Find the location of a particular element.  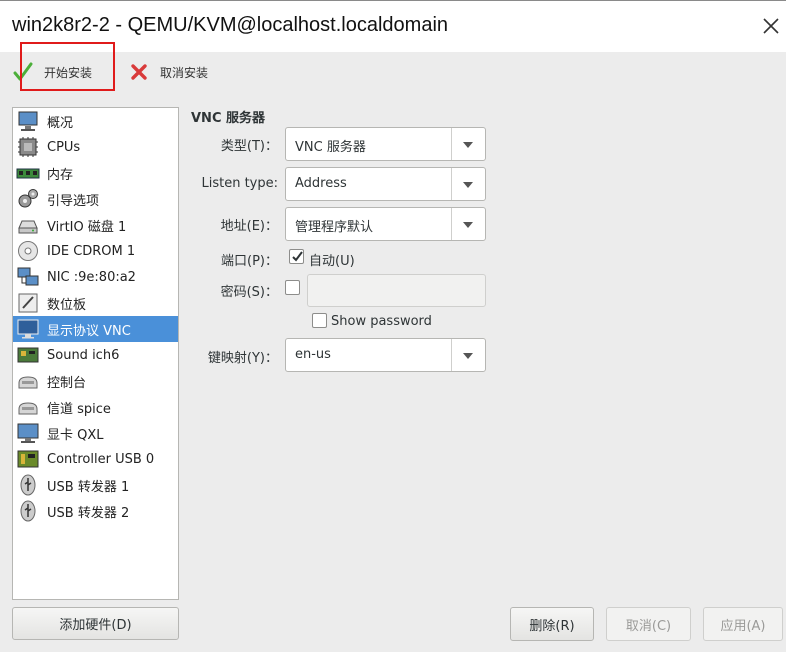

tablet-icon is located at coordinates (28, 303).